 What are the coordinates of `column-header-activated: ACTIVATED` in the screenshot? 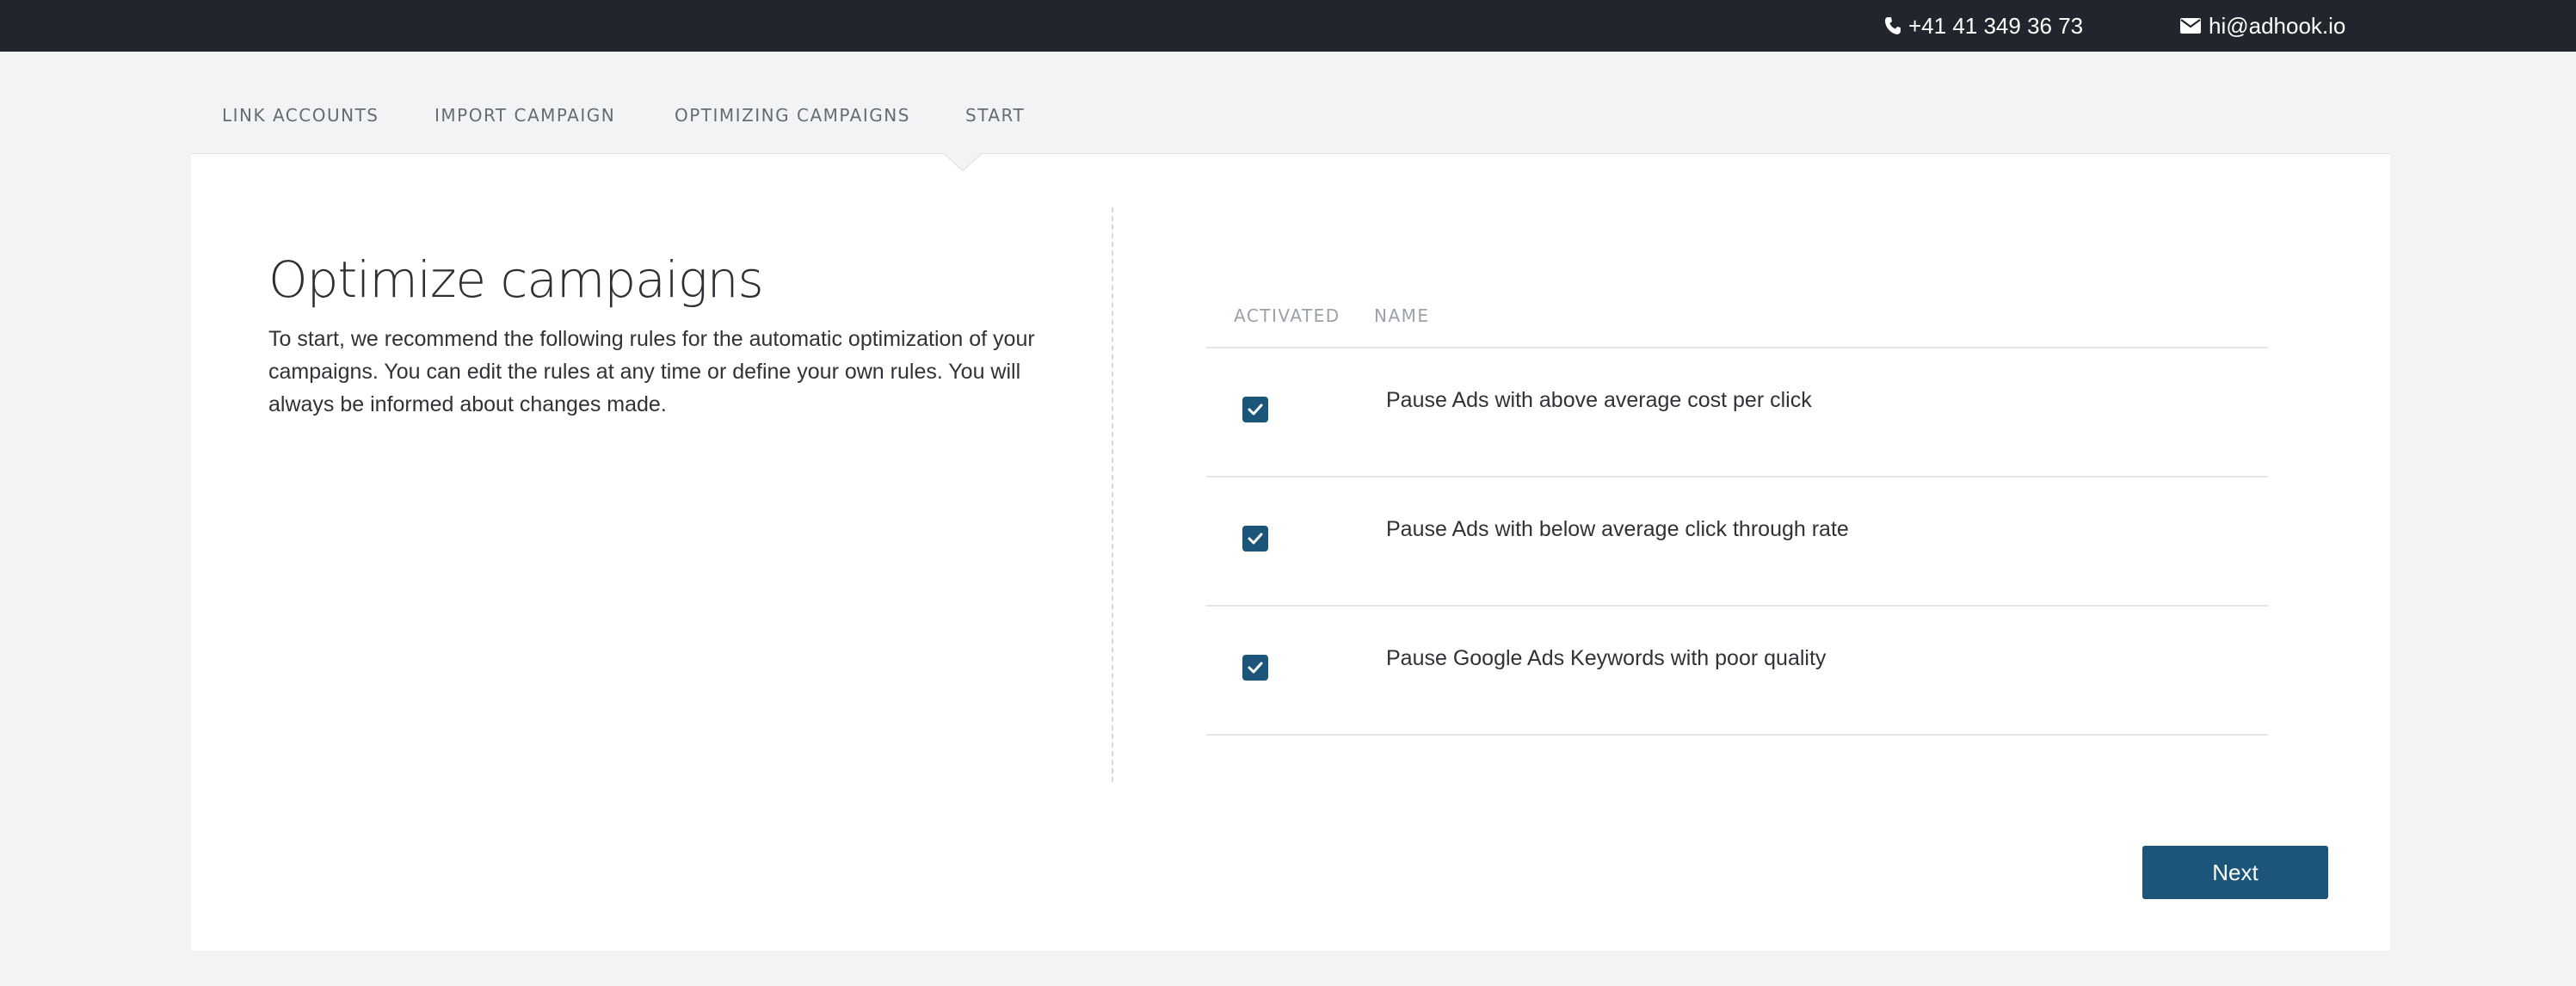 It's located at (1287, 315).